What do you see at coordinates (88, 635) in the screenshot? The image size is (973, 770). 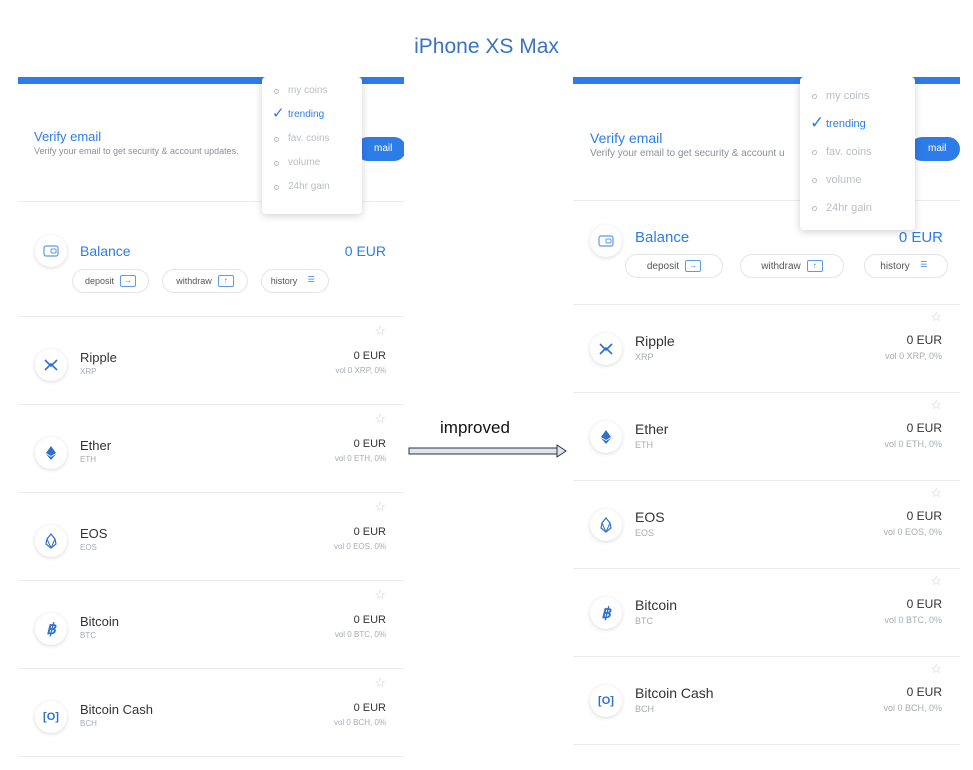 I see `coin-symbol: BTC` at bounding box center [88, 635].